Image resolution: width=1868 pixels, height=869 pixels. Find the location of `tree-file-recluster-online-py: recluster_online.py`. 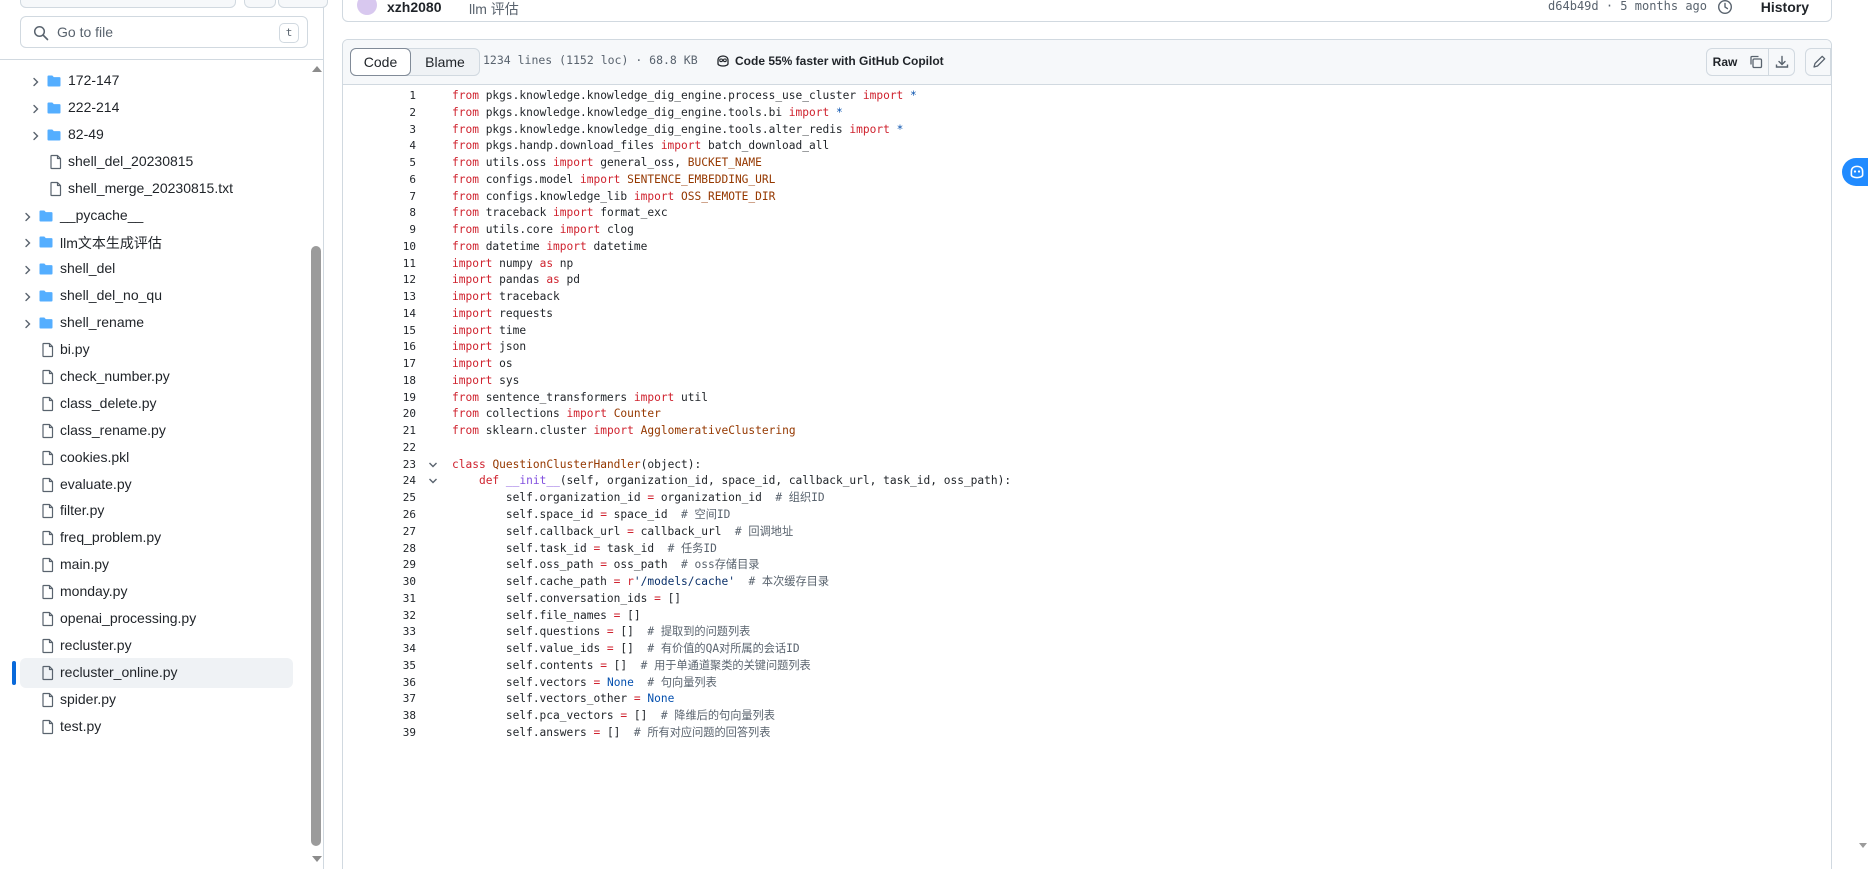

tree-file-recluster-online-py: recluster_online.py is located at coordinates (156, 672).